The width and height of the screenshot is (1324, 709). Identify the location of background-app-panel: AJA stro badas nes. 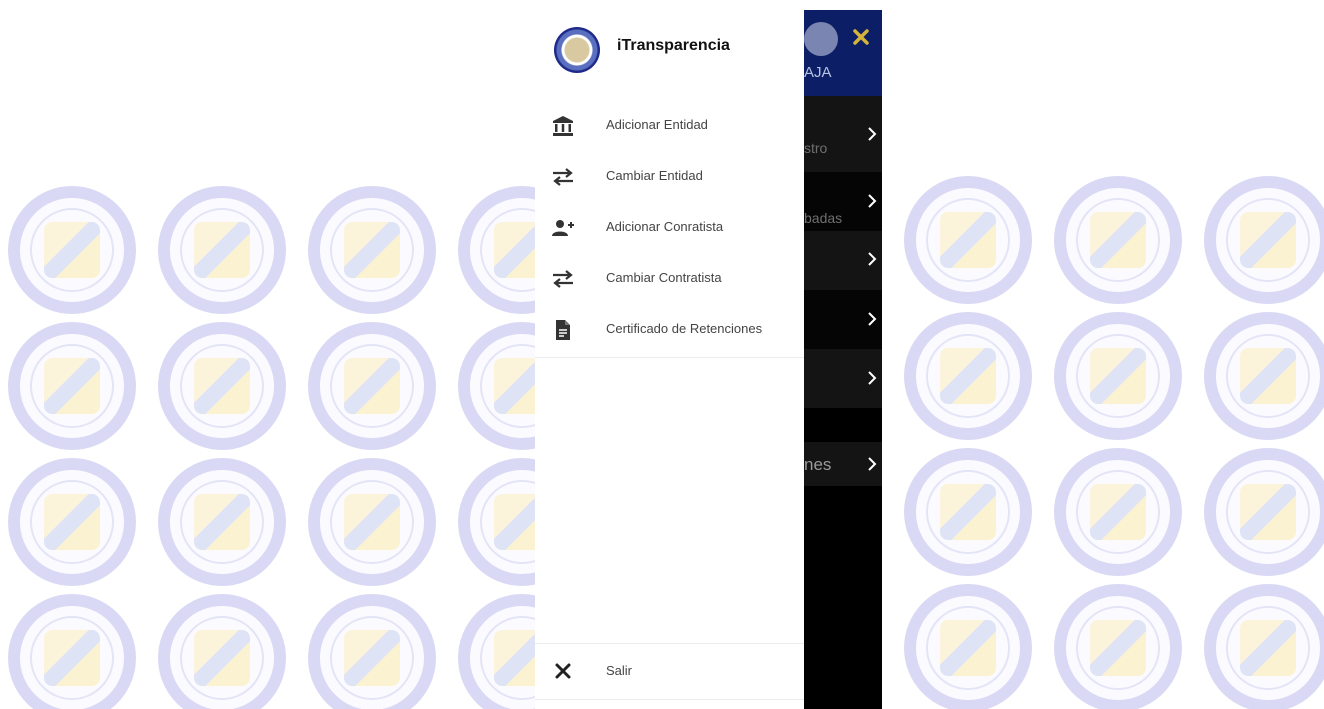
(843, 359).